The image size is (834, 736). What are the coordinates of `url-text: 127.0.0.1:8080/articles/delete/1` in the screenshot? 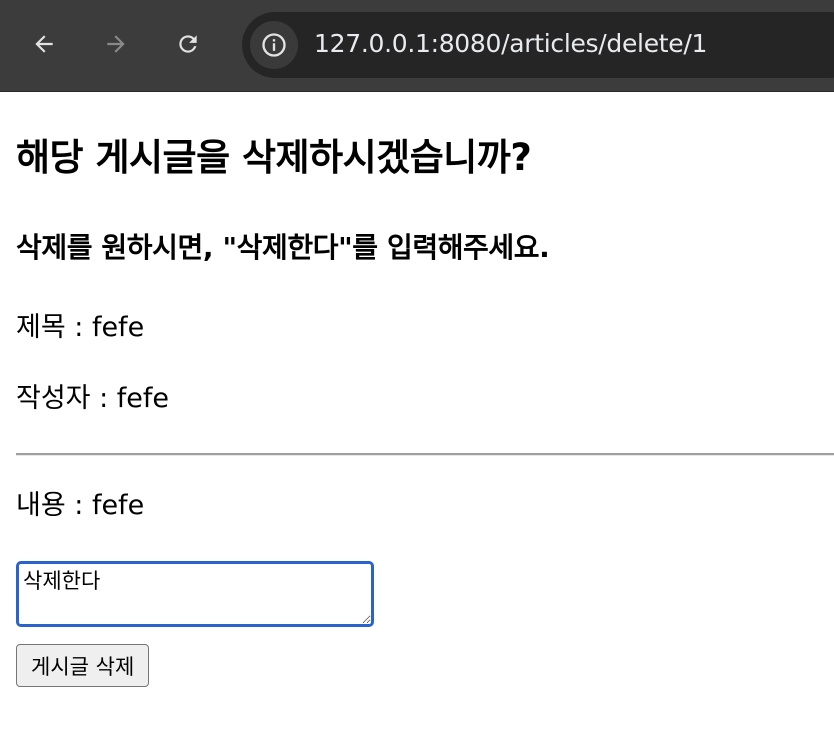 It's located at (510, 43).